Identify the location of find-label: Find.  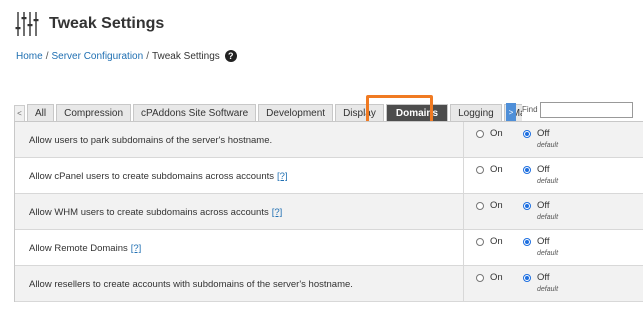
(530, 109).